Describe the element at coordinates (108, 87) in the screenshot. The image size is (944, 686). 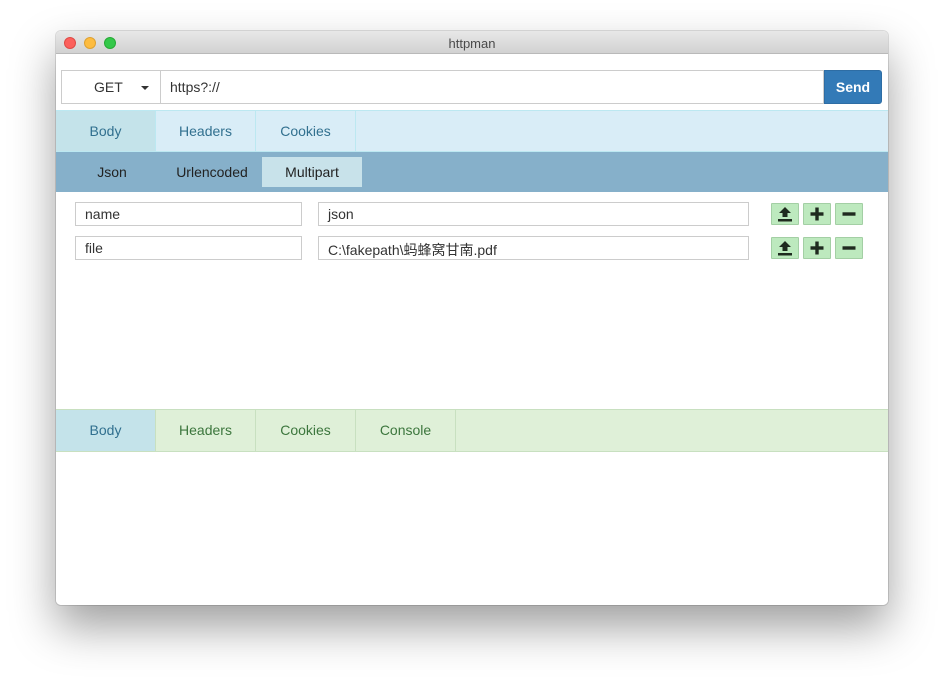
I see `method-label: GET` at that location.